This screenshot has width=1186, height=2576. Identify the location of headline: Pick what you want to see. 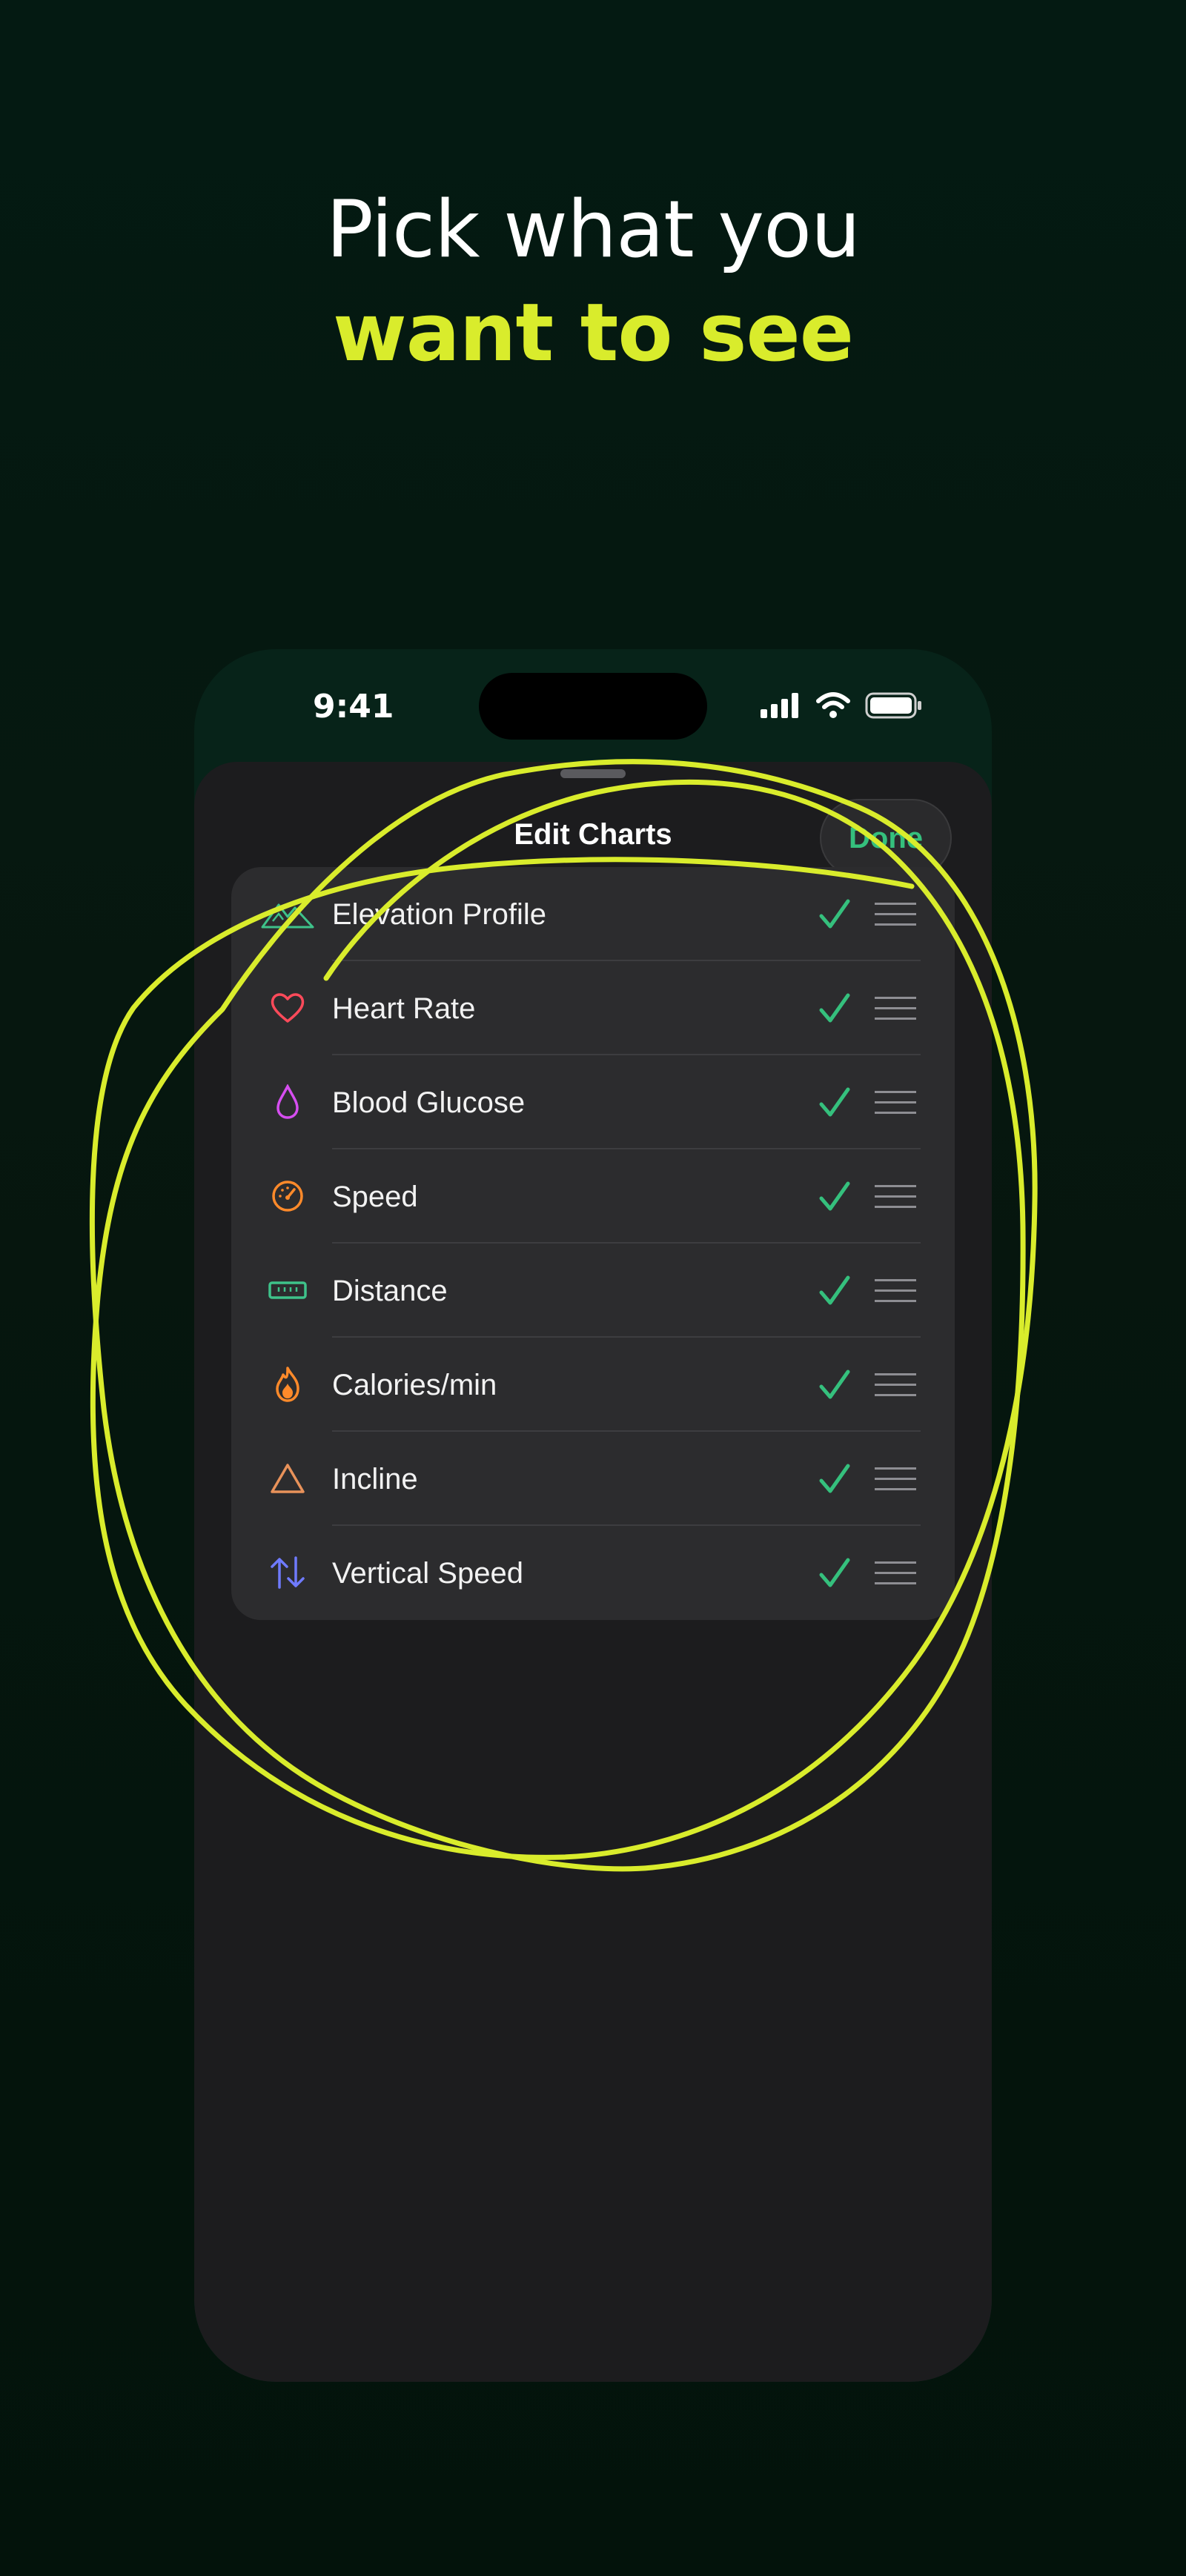
(593, 281).